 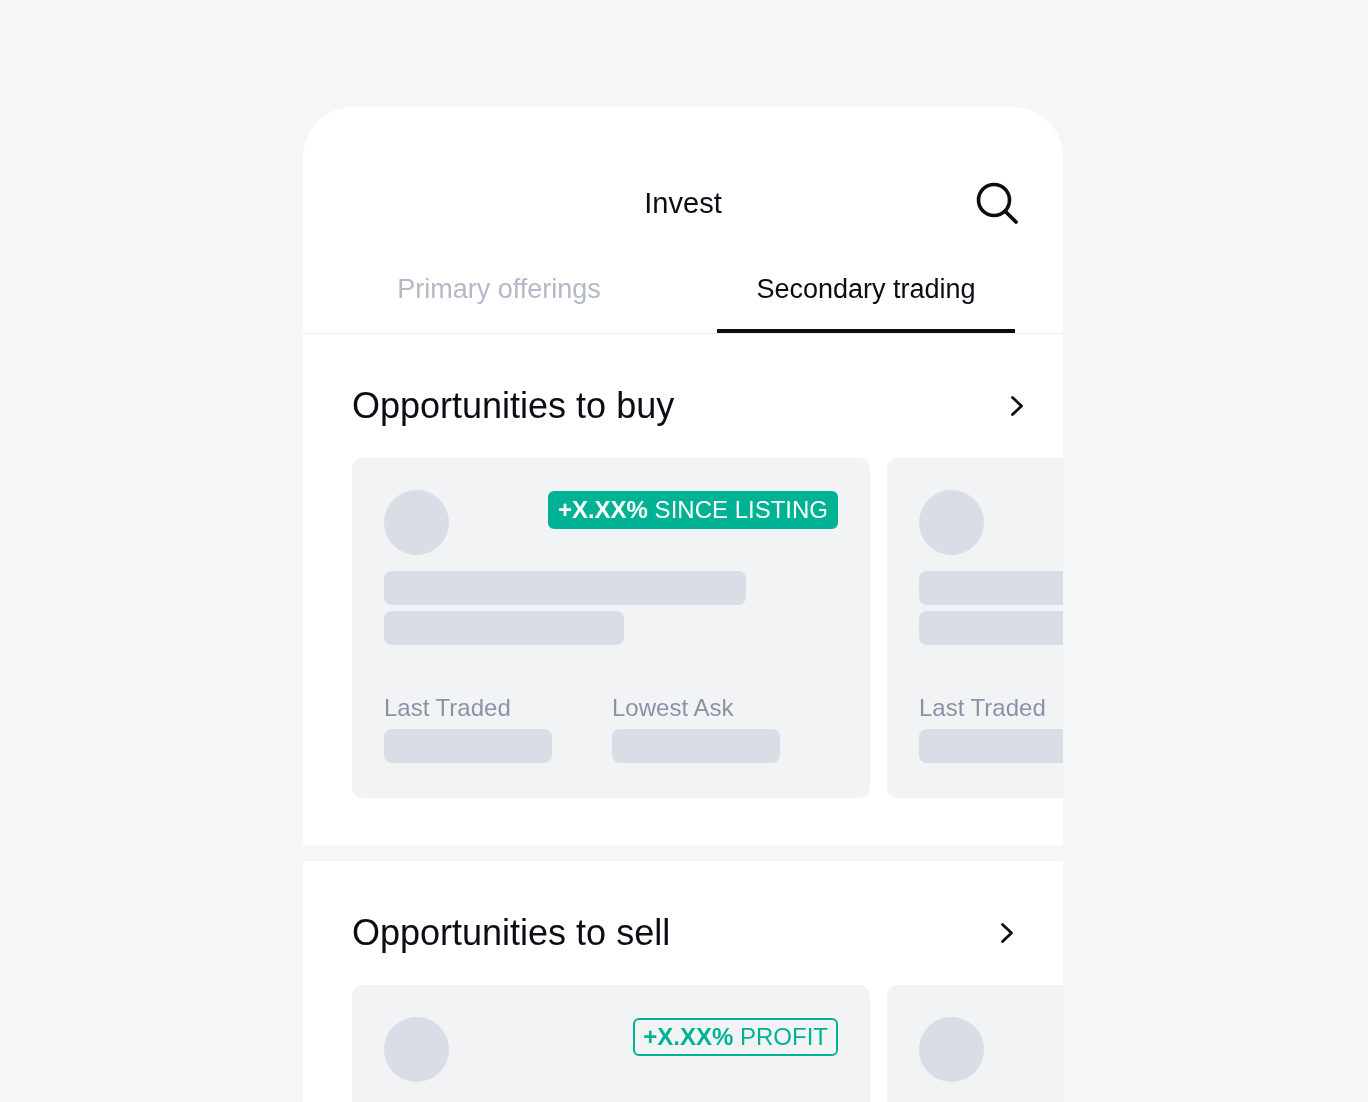 What do you see at coordinates (735, 1037) in the screenshot?
I see `percentage-badge: +X.XX% PROFIT` at bounding box center [735, 1037].